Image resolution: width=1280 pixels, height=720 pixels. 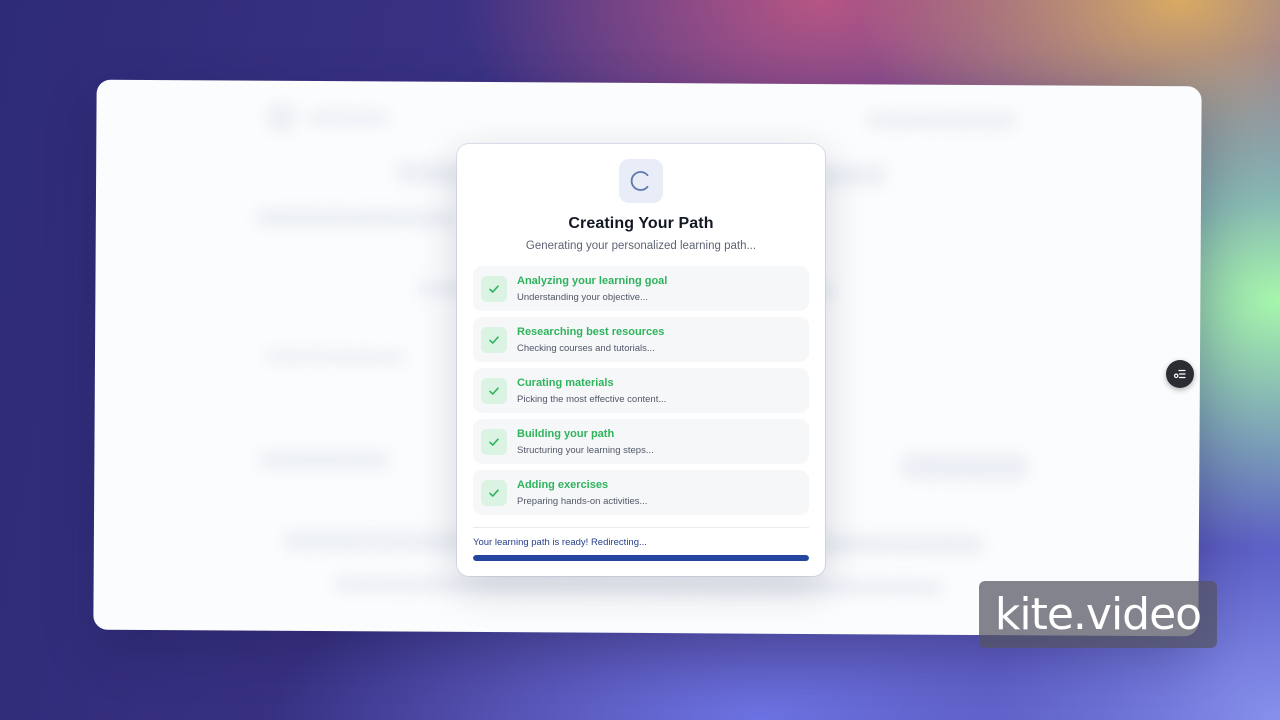 What do you see at coordinates (592, 280) in the screenshot?
I see `step-title: Analyzing your learning goal` at bounding box center [592, 280].